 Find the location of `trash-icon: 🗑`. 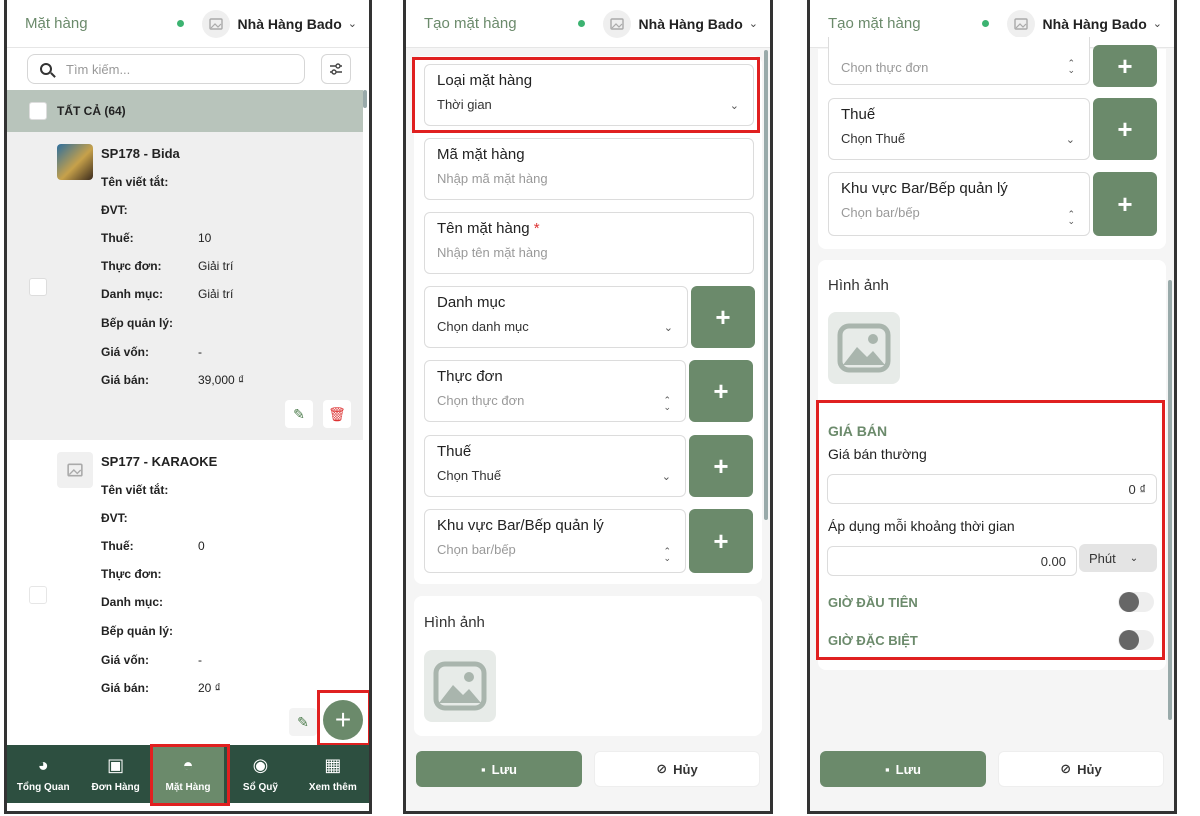

trash-icon: 🗑 is located at coordinates (337, 413).